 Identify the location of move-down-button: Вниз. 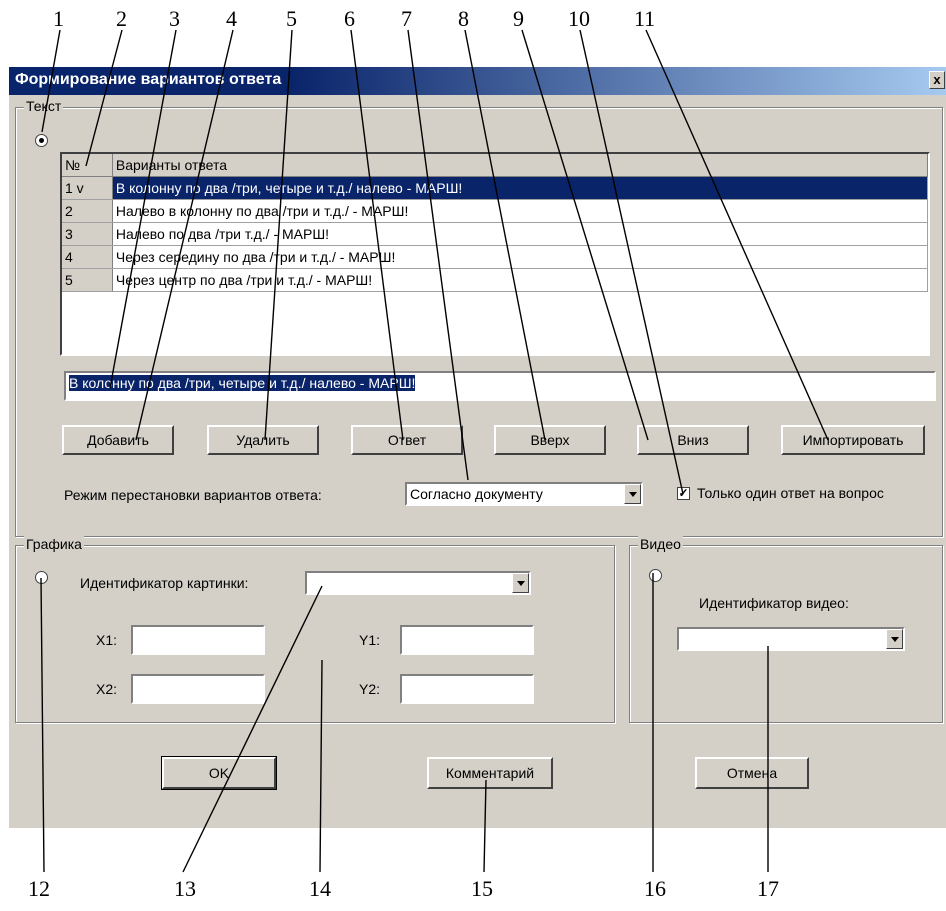
(693, 440).